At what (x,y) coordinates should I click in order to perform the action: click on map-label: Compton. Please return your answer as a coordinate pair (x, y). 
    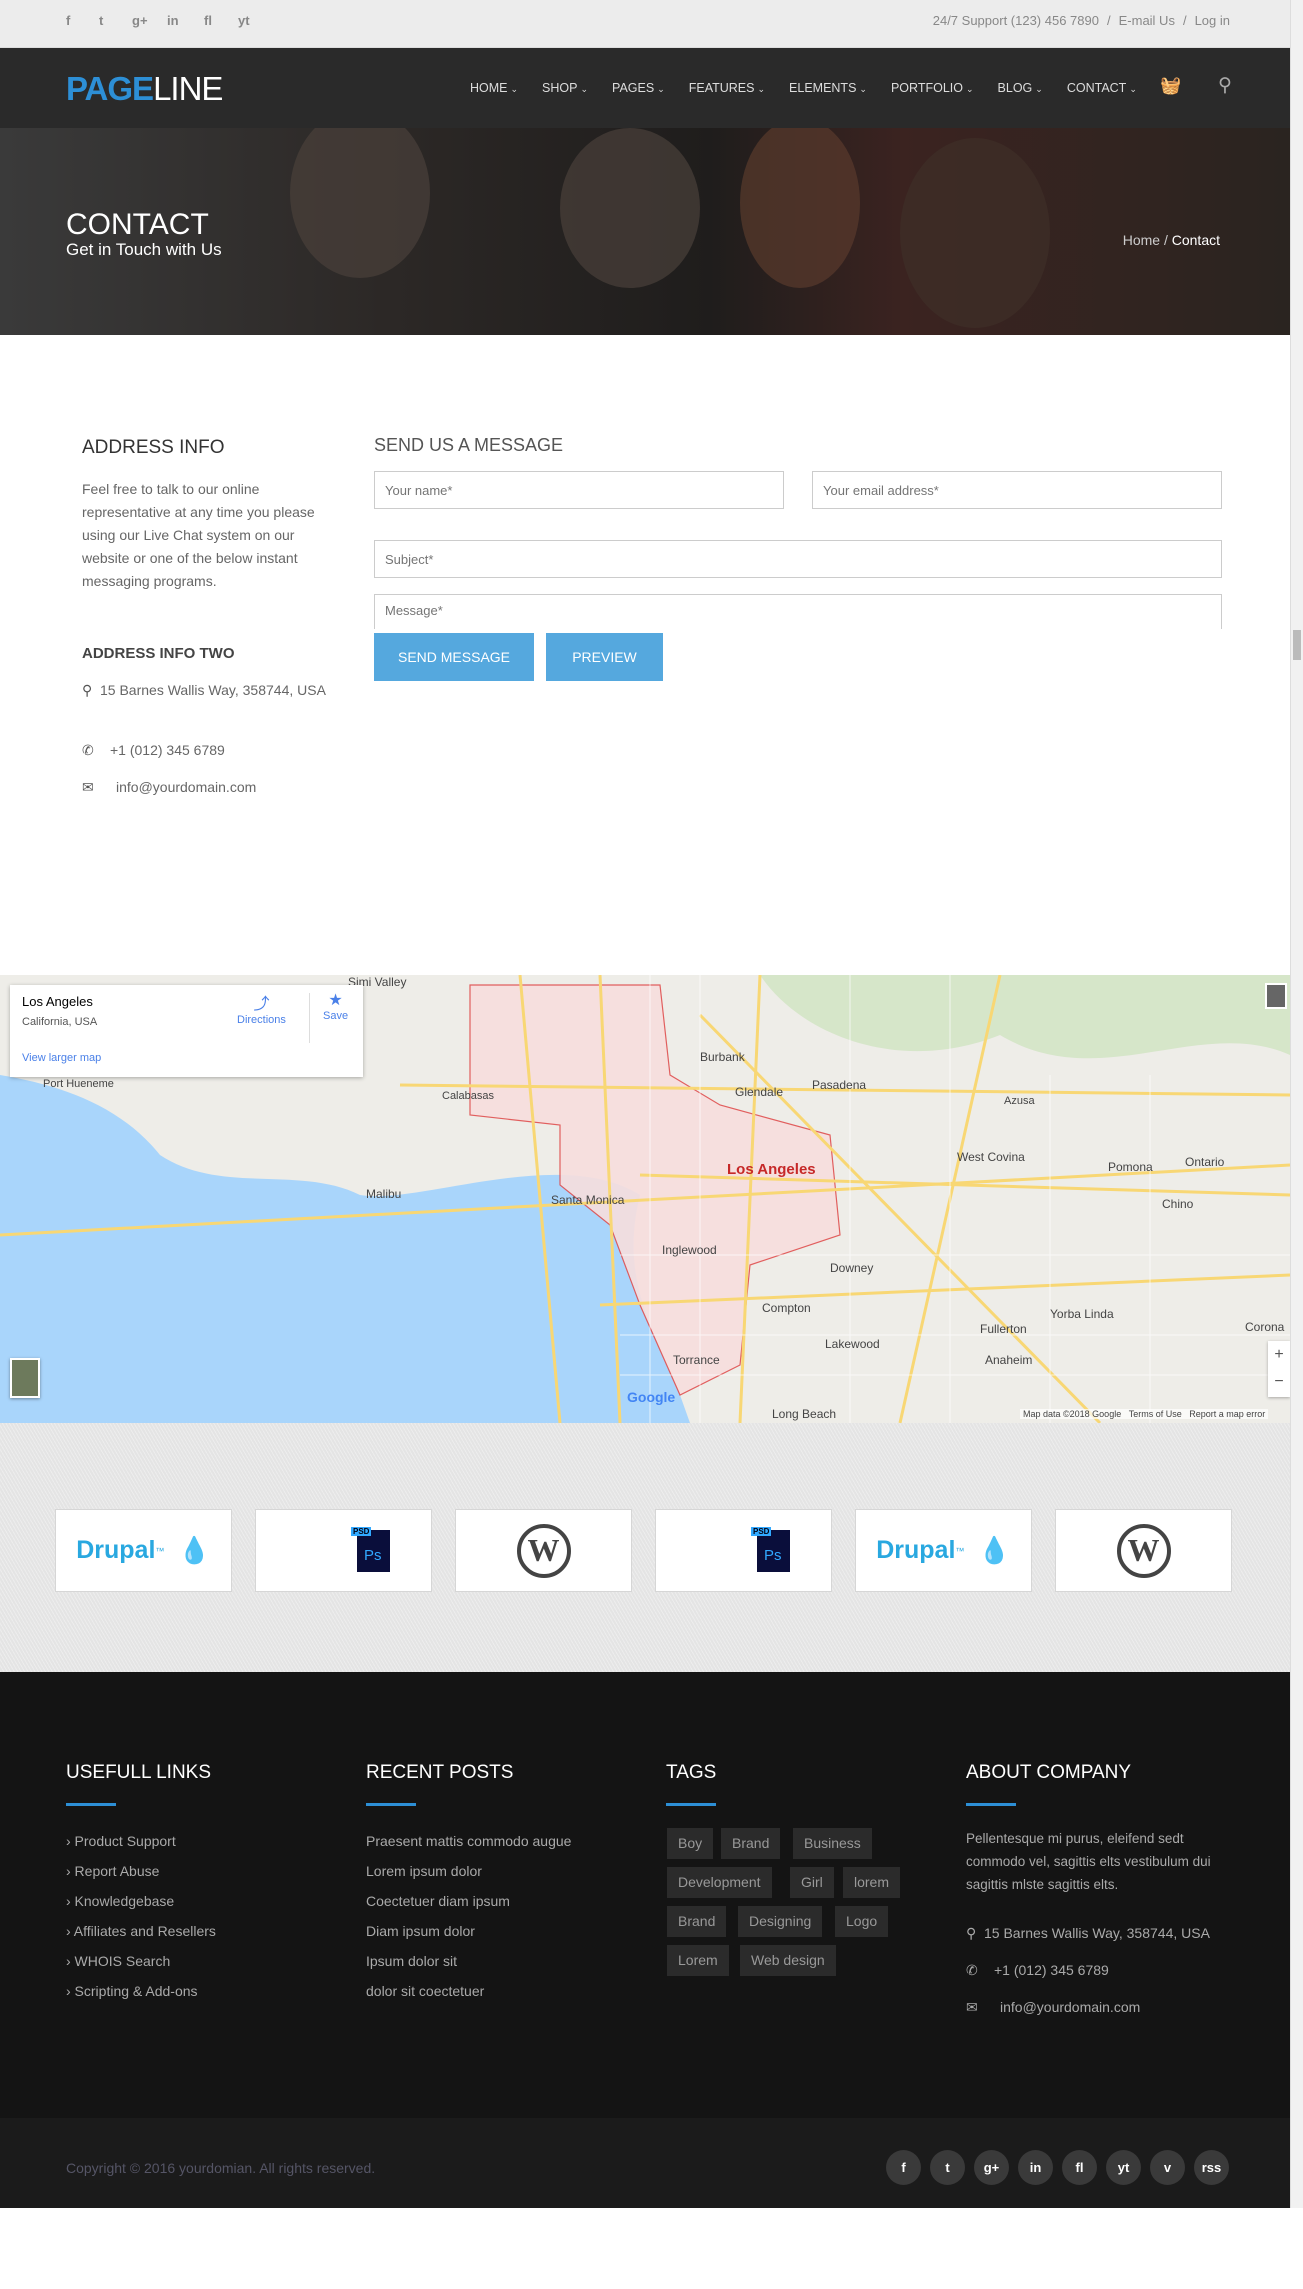
    Looking at the image, I should click on (786, 1308).